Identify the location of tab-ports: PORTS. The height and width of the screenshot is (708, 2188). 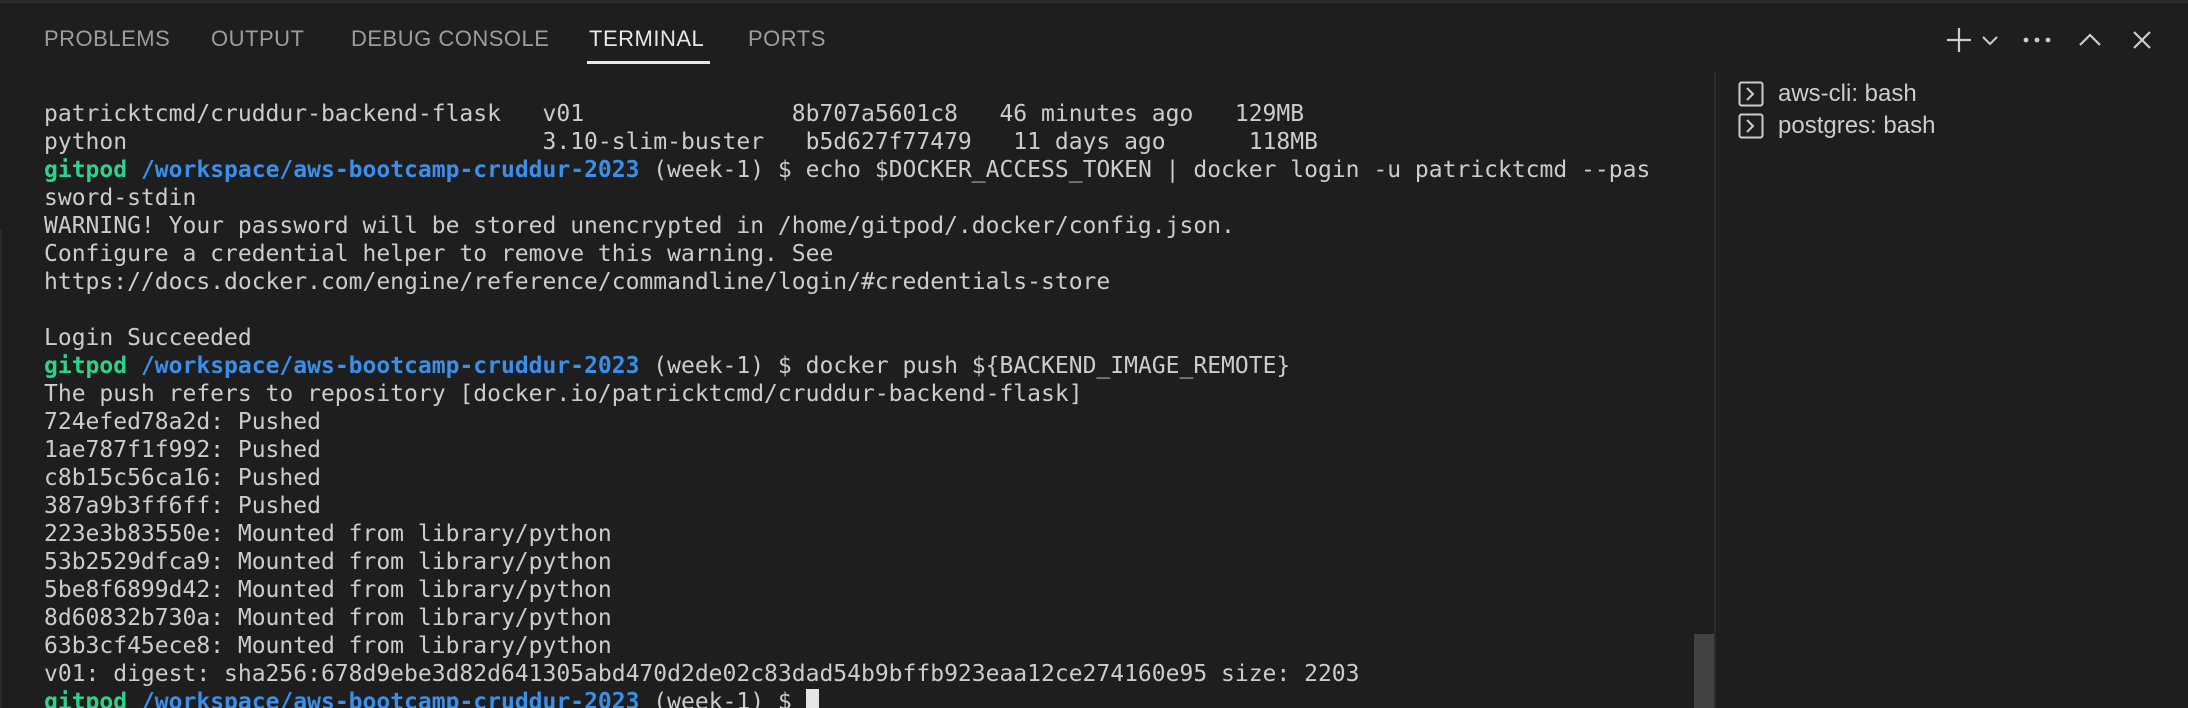
(787, 46).